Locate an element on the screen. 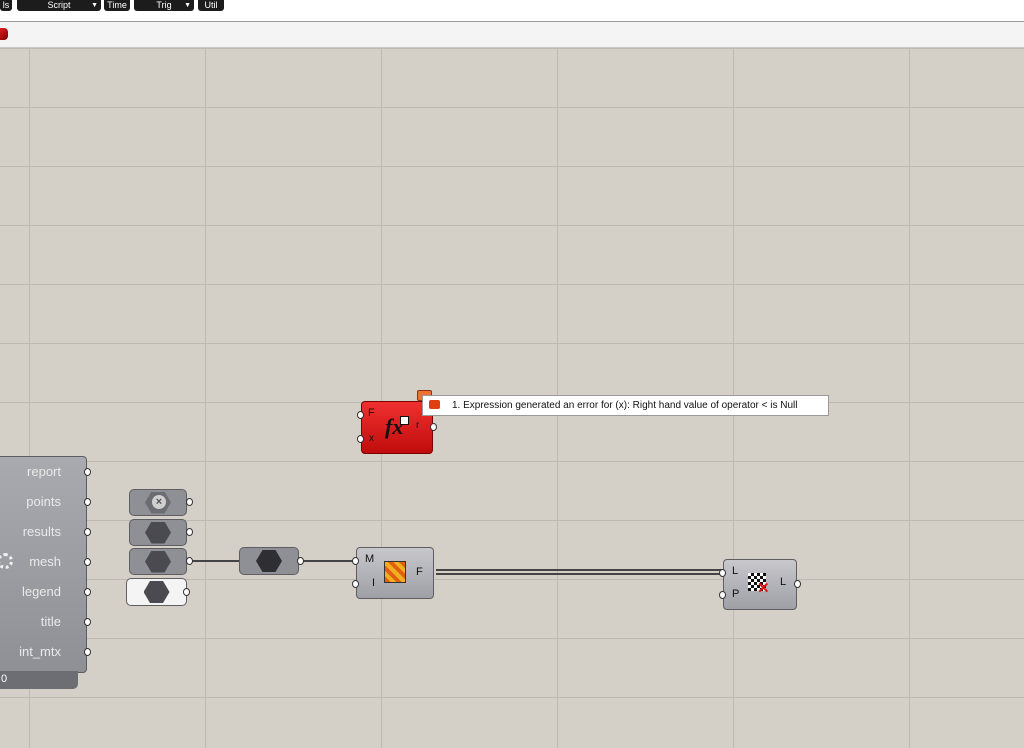 The width and height of the screenshot is (1024, 748). param-mesh is located at coordinates (158, 561).